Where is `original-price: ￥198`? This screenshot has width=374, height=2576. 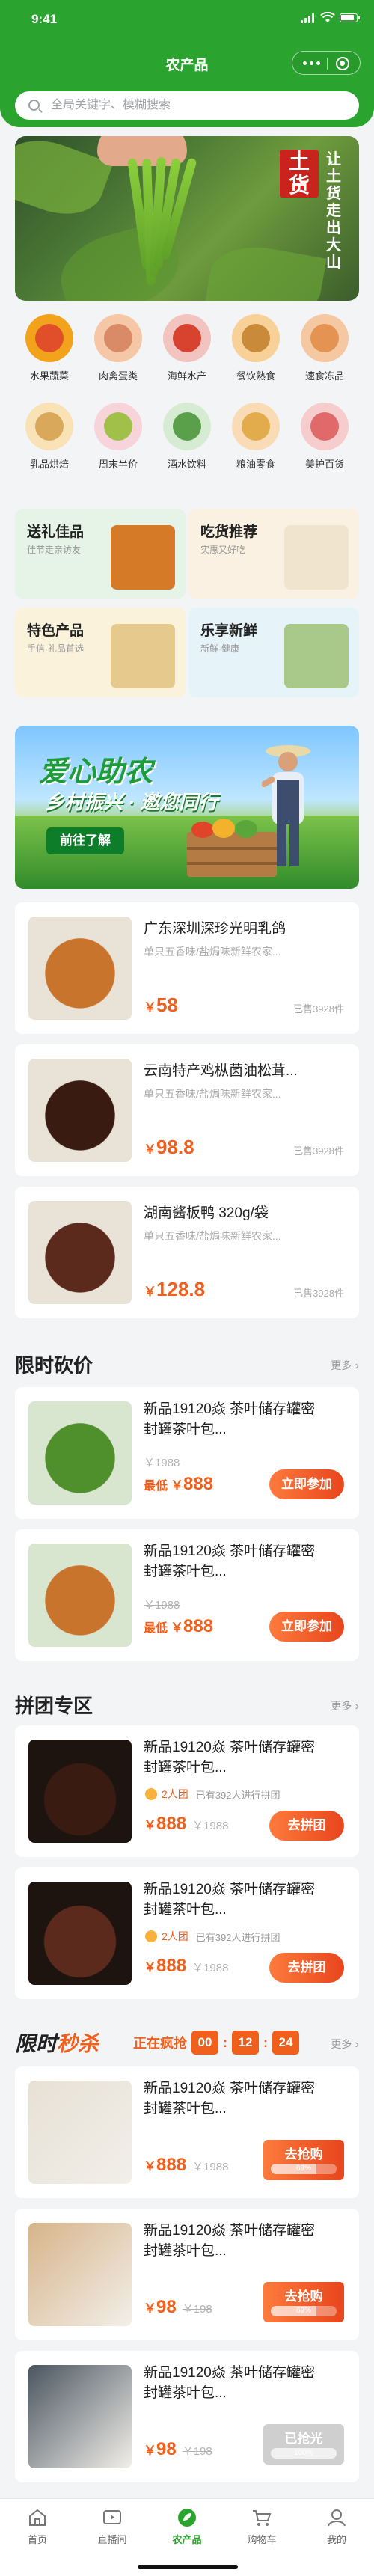 original-price: ￥198 is located at coordinates (197, 2451).